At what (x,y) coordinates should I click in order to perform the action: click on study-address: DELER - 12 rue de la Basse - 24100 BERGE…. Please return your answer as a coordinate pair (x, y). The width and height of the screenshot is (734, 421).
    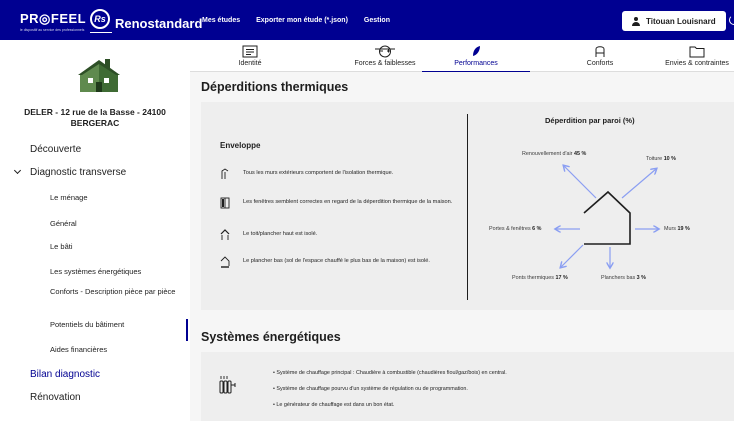
    Looking at the image, I should click on (95, 117).